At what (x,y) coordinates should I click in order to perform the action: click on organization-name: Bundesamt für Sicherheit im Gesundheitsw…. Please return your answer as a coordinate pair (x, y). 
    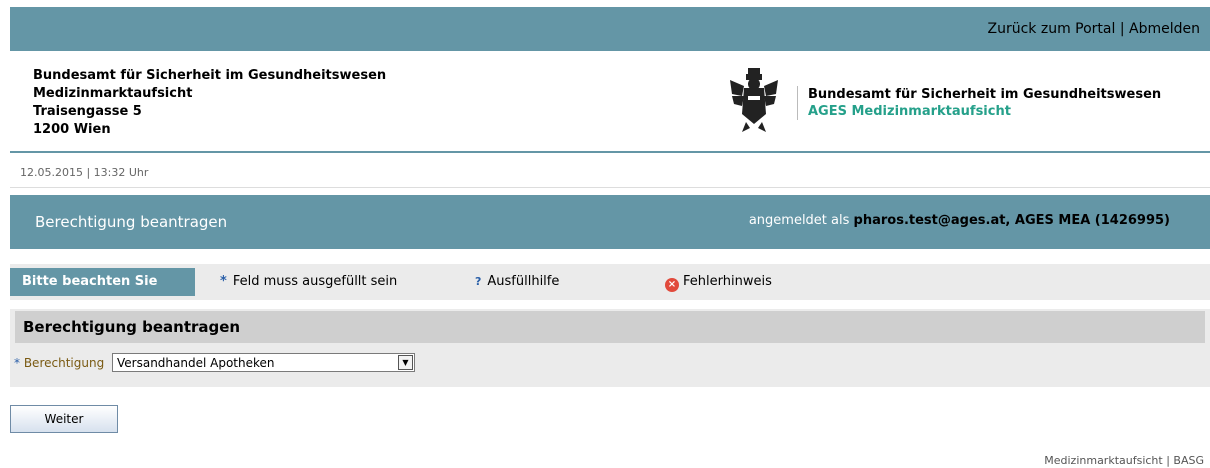
    Looking at the image, I should click on (985, 94).